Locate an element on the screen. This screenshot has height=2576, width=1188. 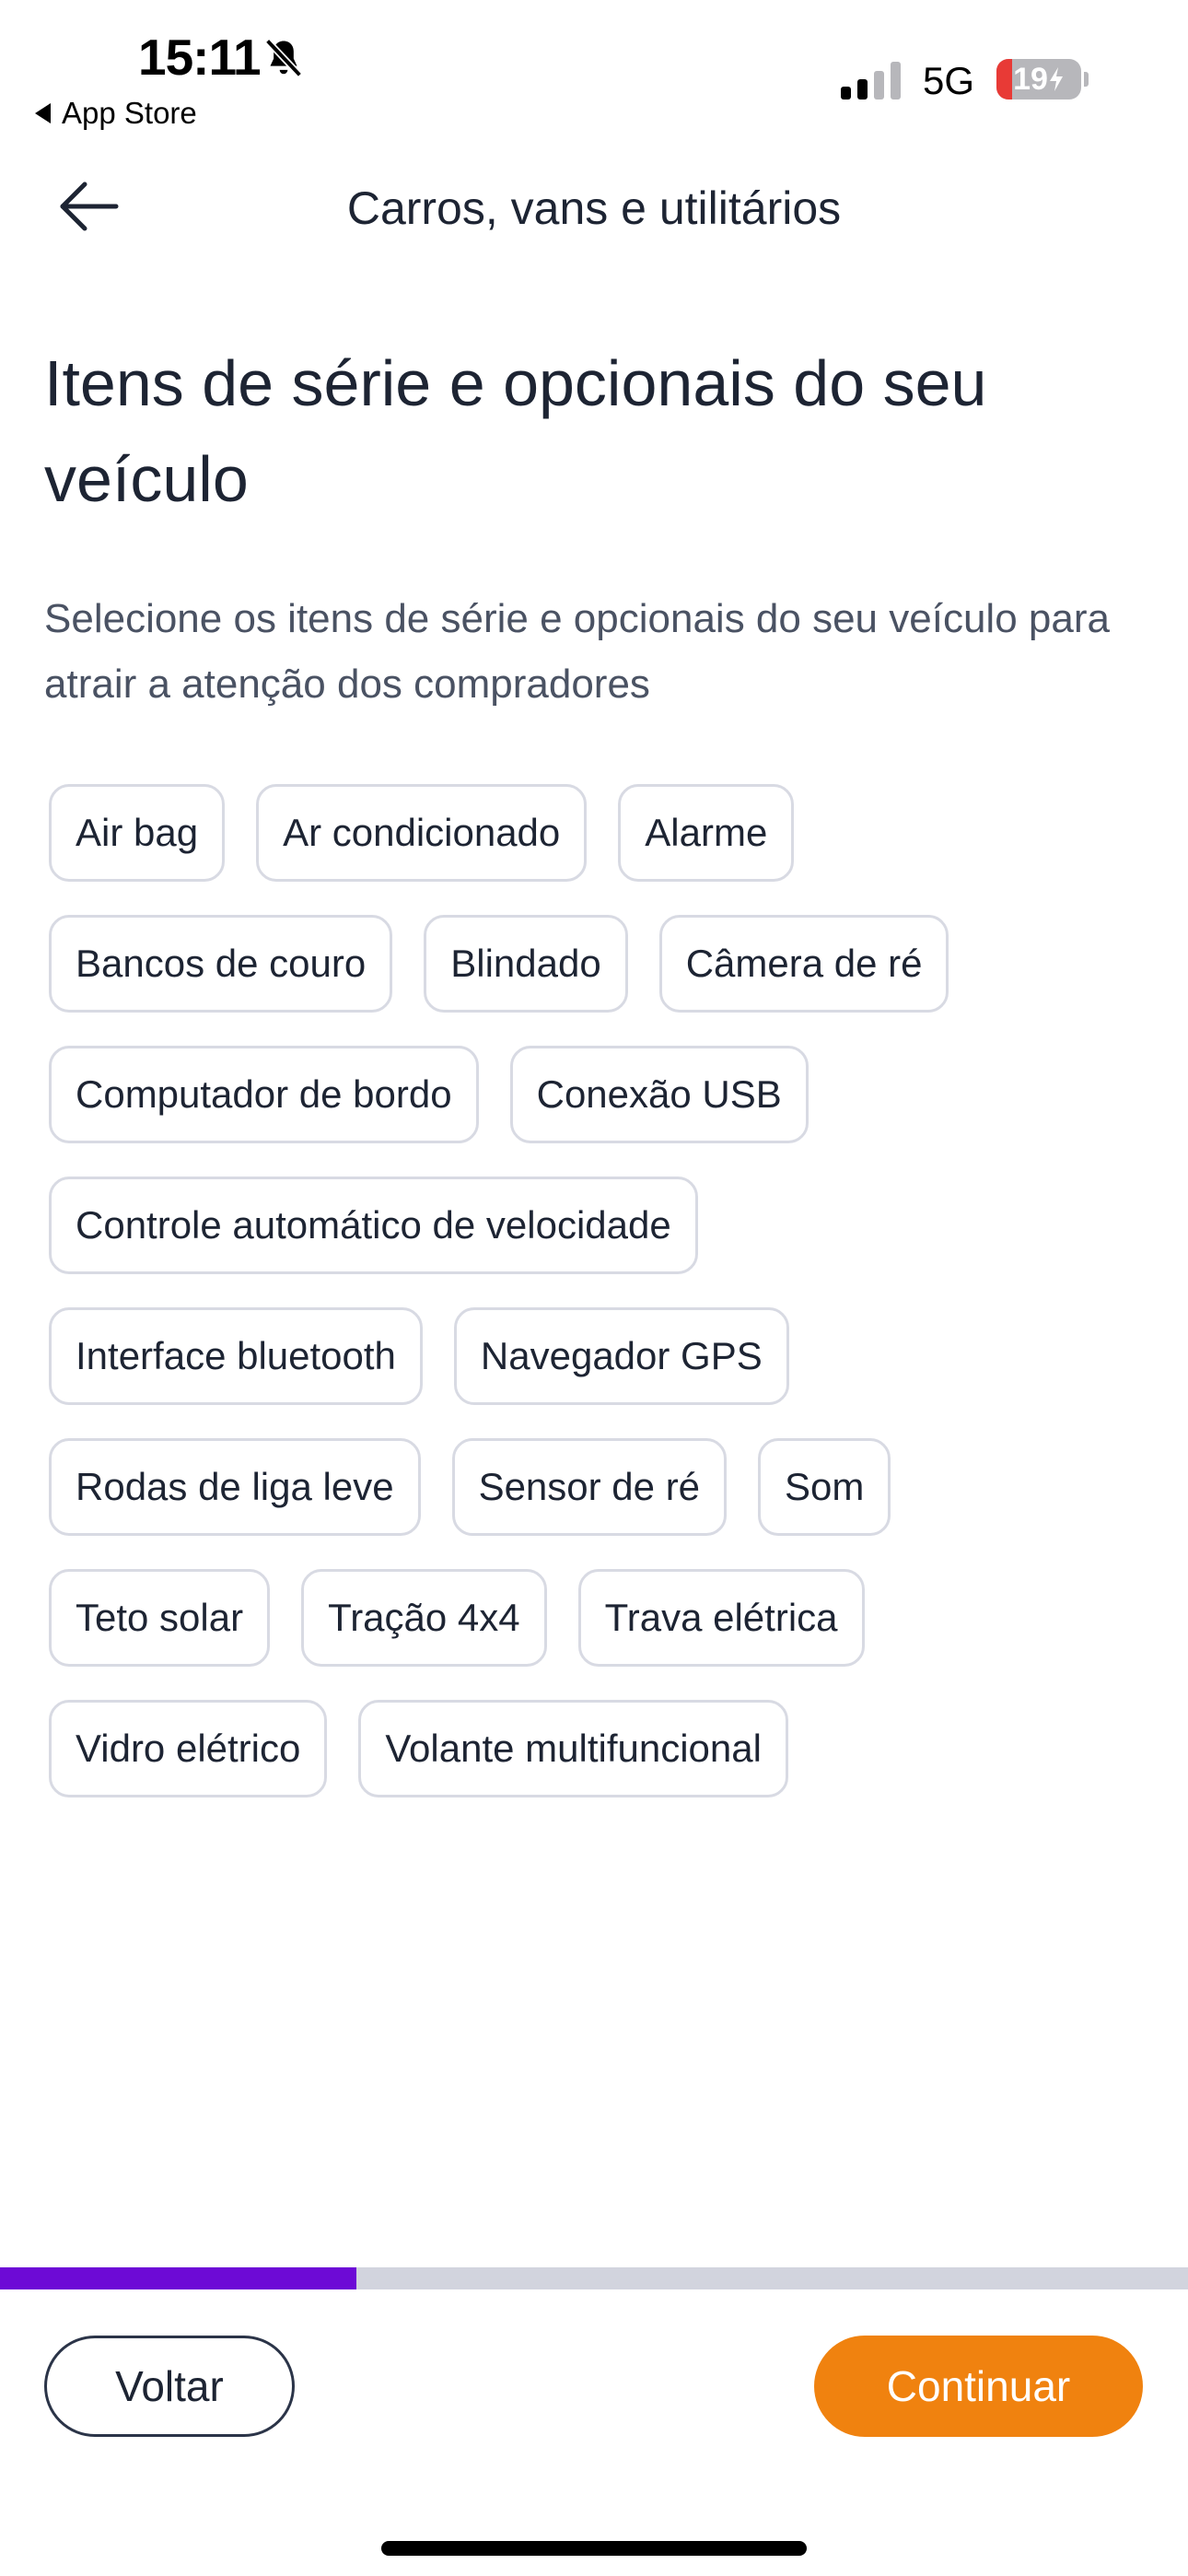
option-chip: Ar condicionado is located at coordinates (422, 833).